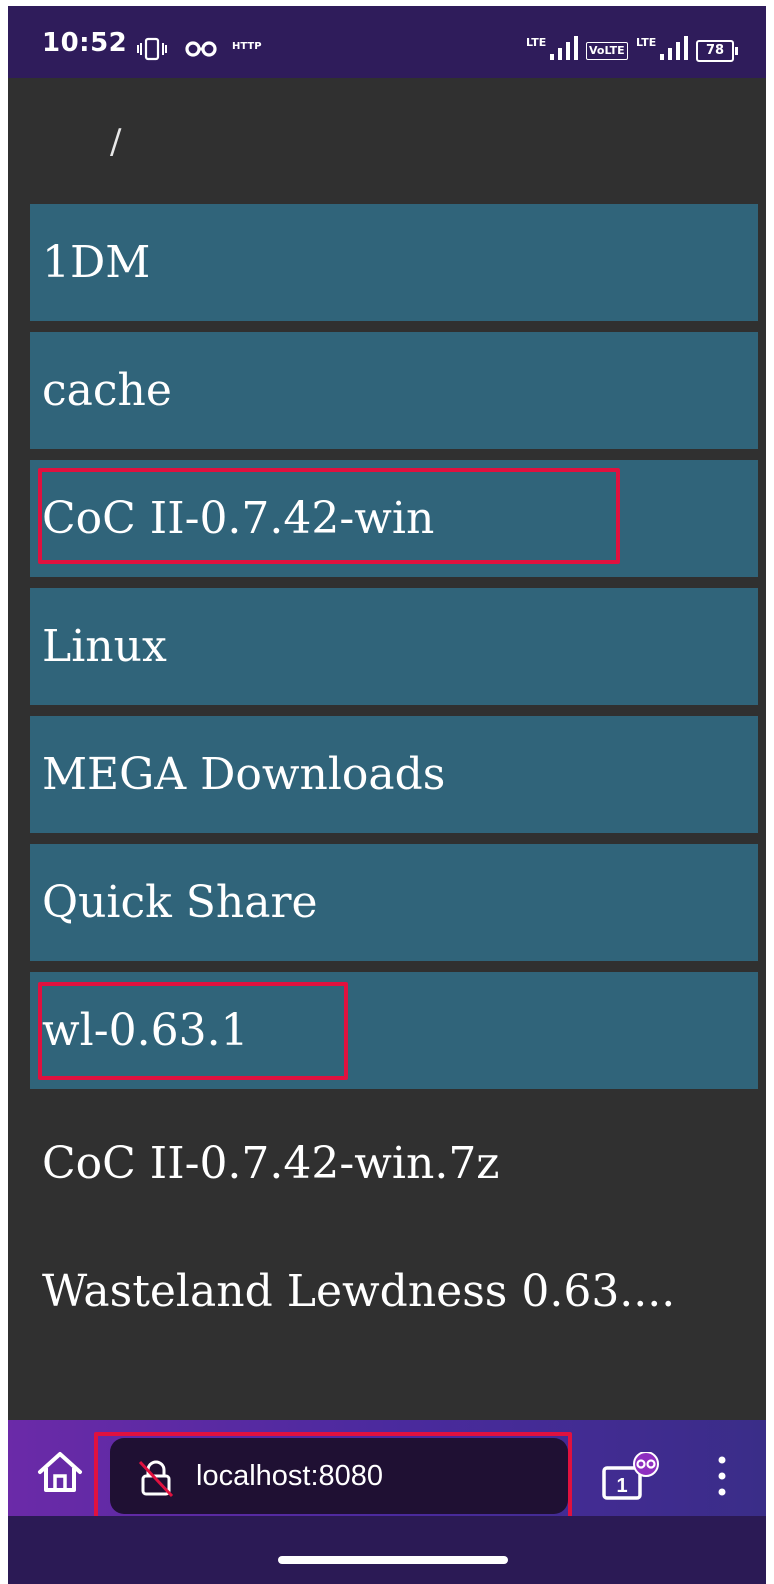  Describe the element at coordinates (394, 902) in the screenshot. I see `dir-item-quick-share: Quick Share` at that location.